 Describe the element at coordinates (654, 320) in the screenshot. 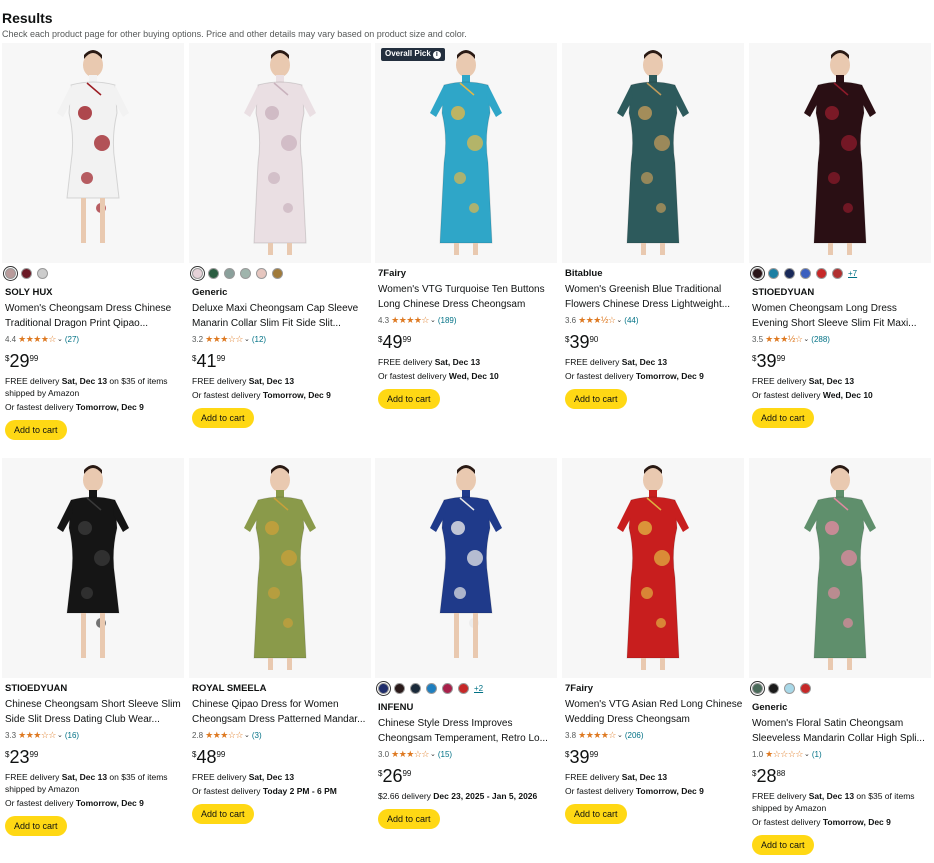

I see `product-rating: 3.6 ★★★½☆ ⌄ (44)` at that location.